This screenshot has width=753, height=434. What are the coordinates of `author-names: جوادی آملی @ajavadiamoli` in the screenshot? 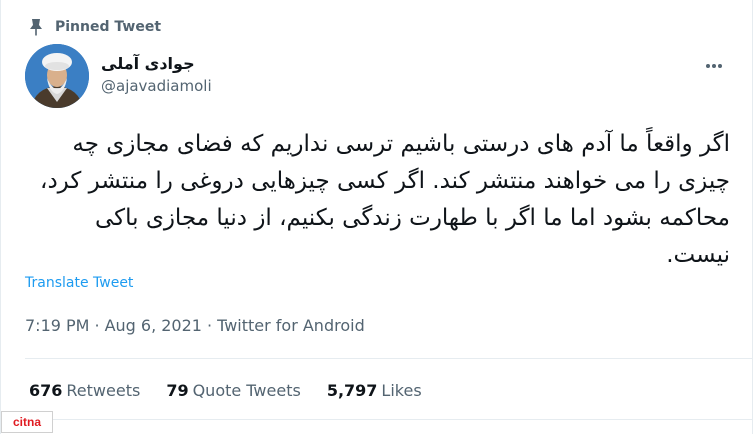 It's located at (156, 74).